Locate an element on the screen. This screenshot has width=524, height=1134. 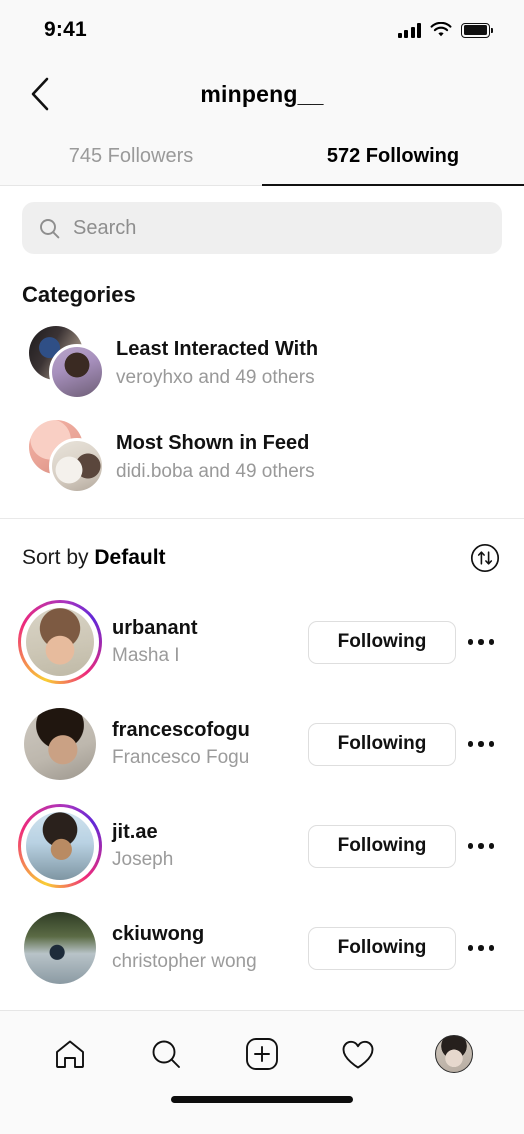
create-post-icon is located at coordinates (262, 1053).